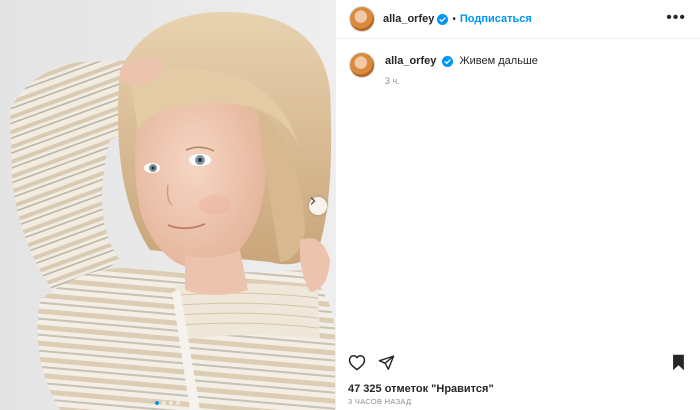 Image resolution: width=700 pixels, height=410 pixels. I want to click on follow-button: Подписаться, so click(496, 19).